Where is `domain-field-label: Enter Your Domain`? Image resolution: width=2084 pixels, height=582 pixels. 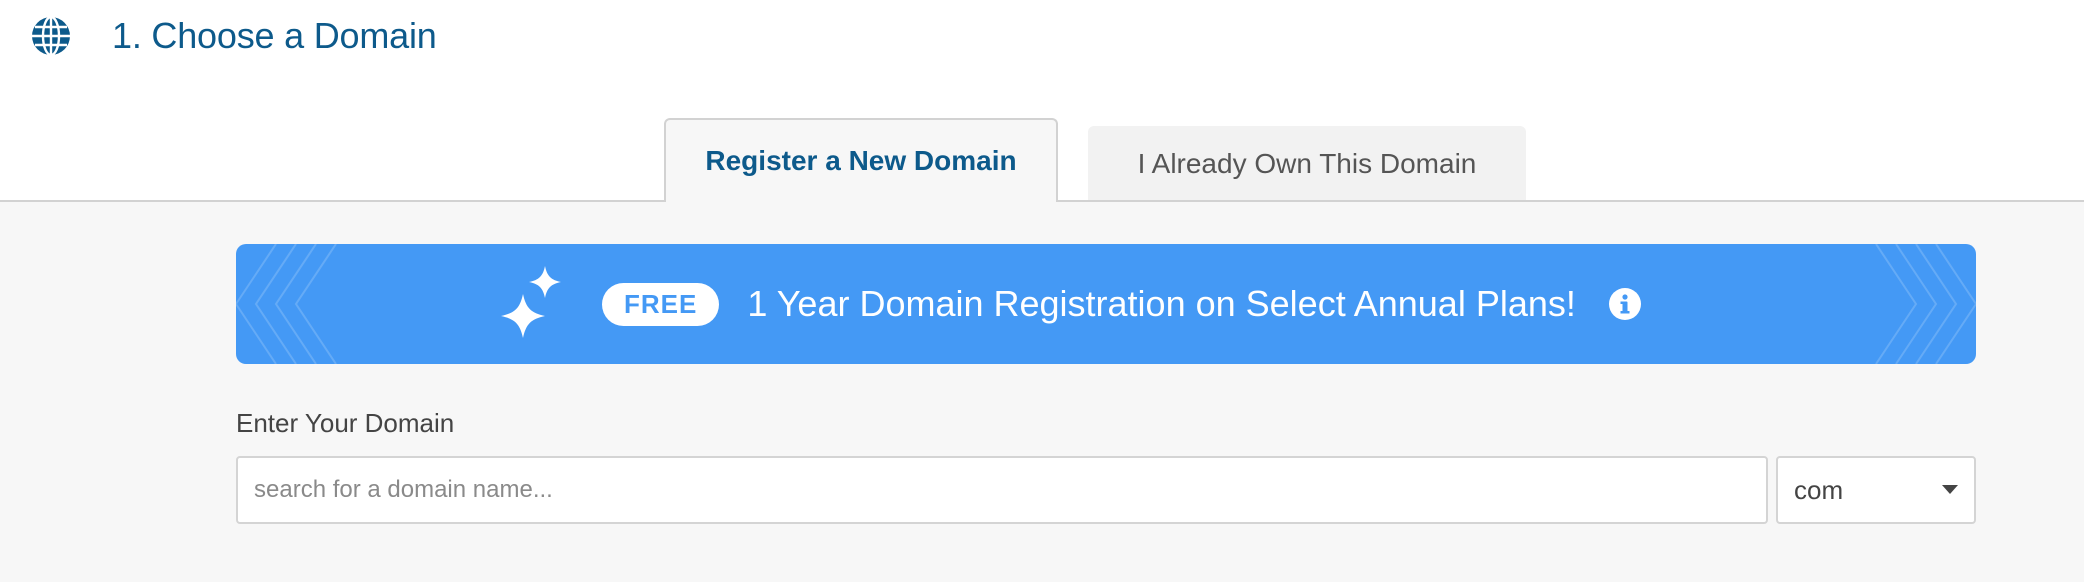
domain-field-label: Enter Your Domain is located at coordinates (345, 423).